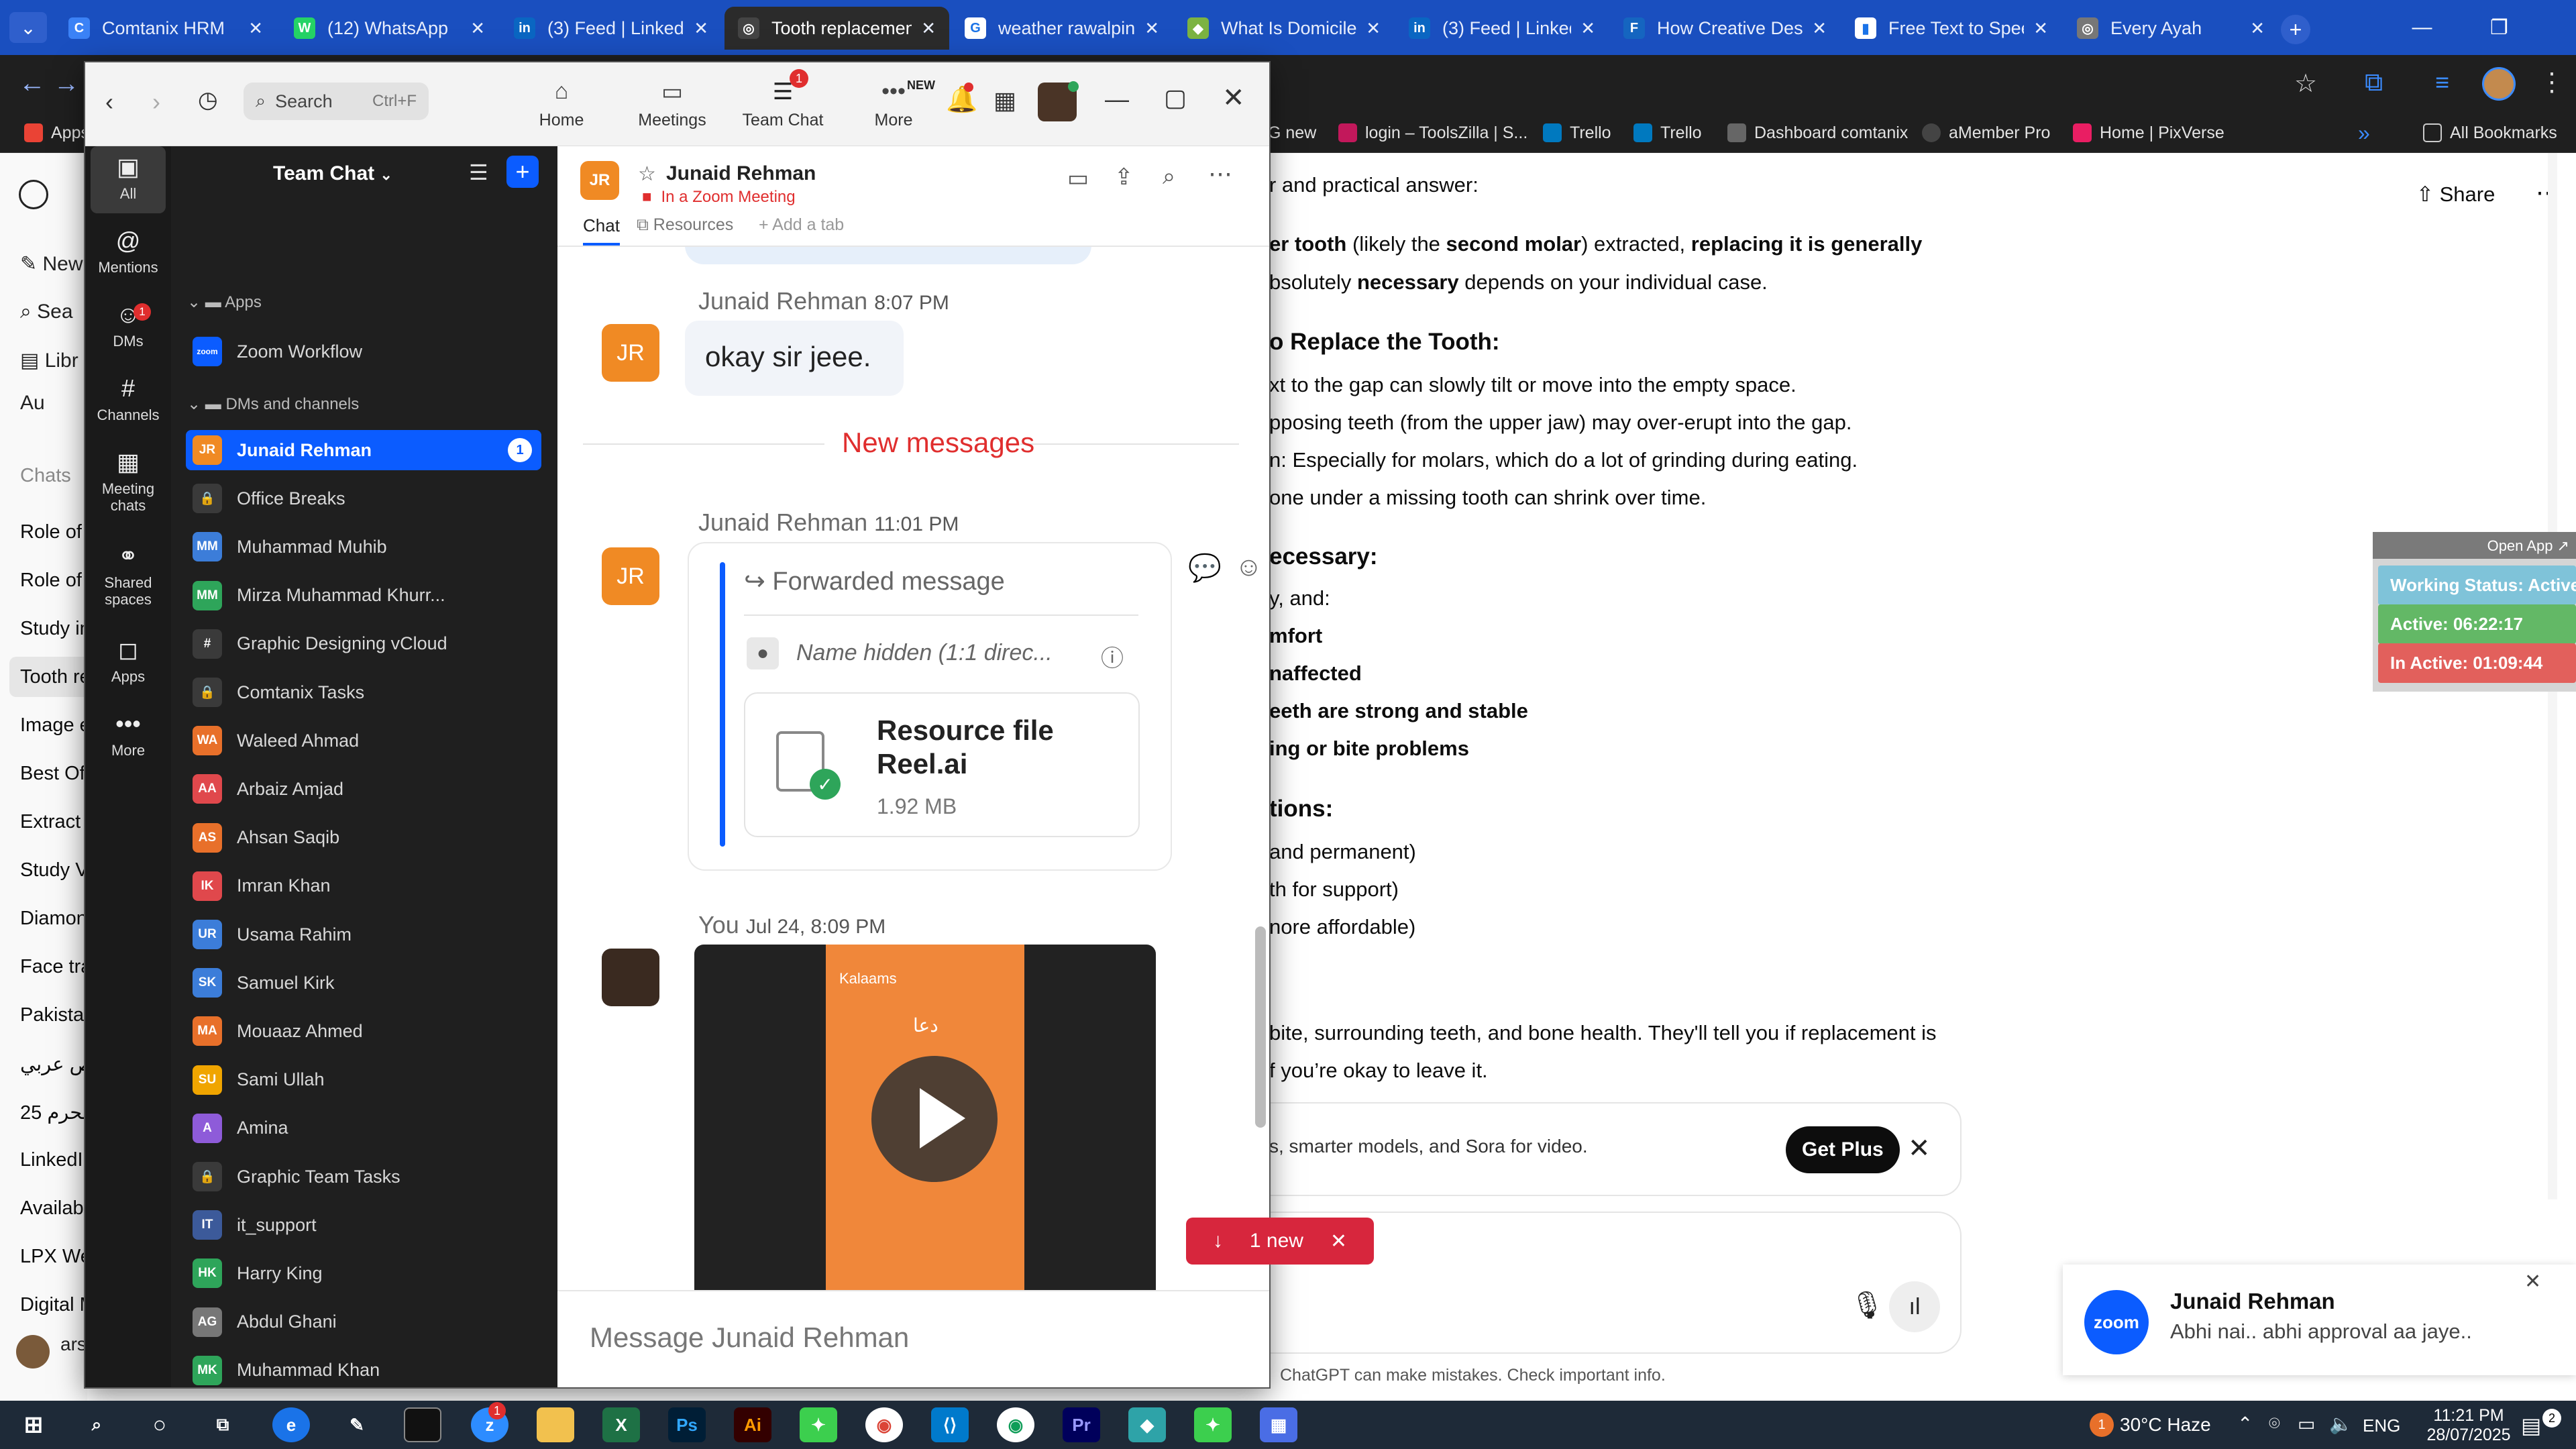 Image resolution: width=2576 pixels, height=1449 pixels. I want to click on tab-search-button: ⌄, so click(28, 27).